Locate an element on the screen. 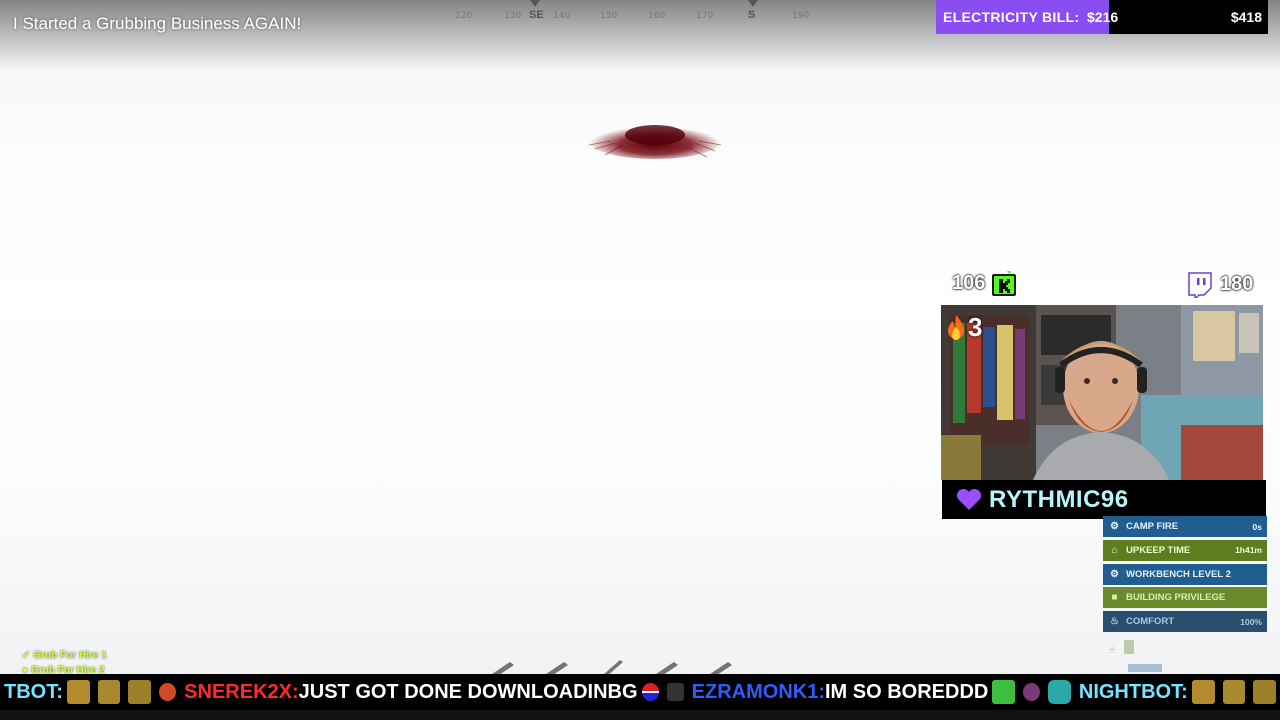  streak-counter: 3 is located at coordinates (963, 327).